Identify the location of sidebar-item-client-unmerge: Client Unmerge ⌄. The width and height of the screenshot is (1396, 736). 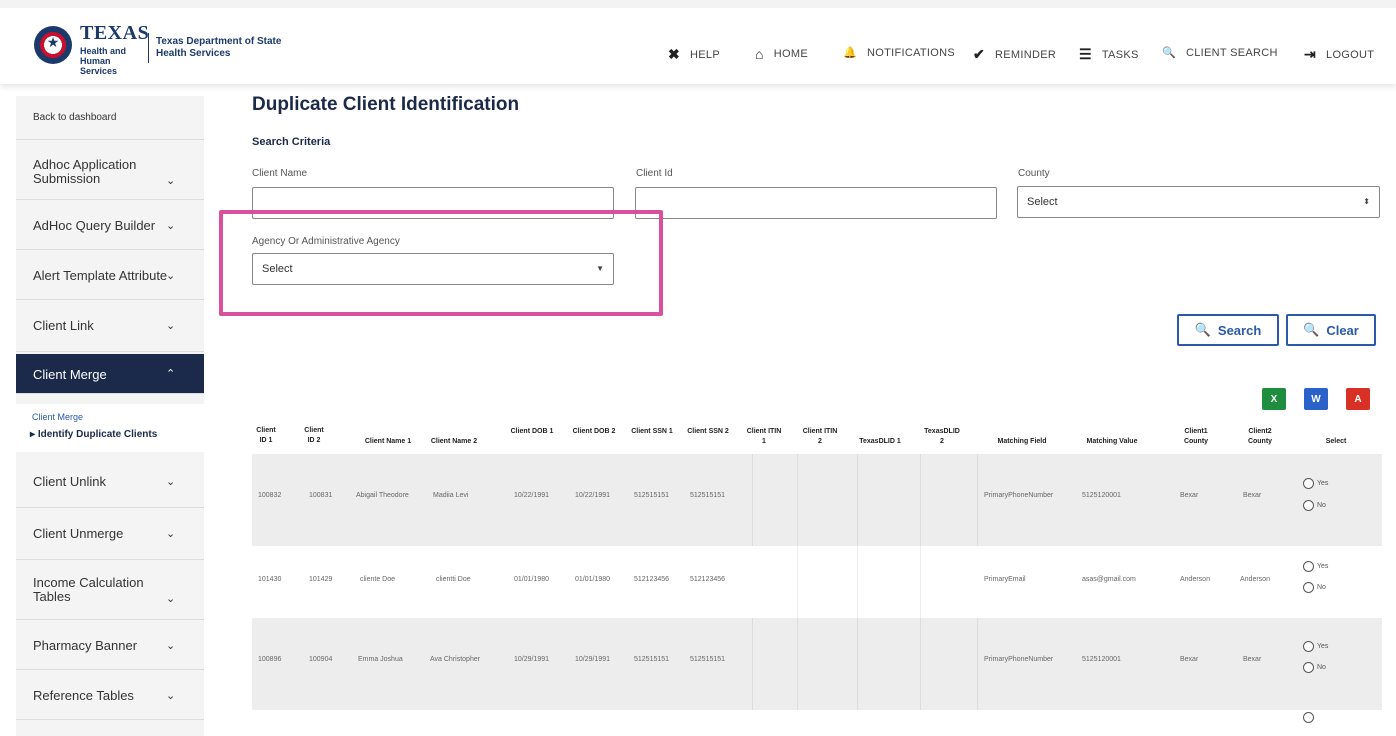
(110, 534).